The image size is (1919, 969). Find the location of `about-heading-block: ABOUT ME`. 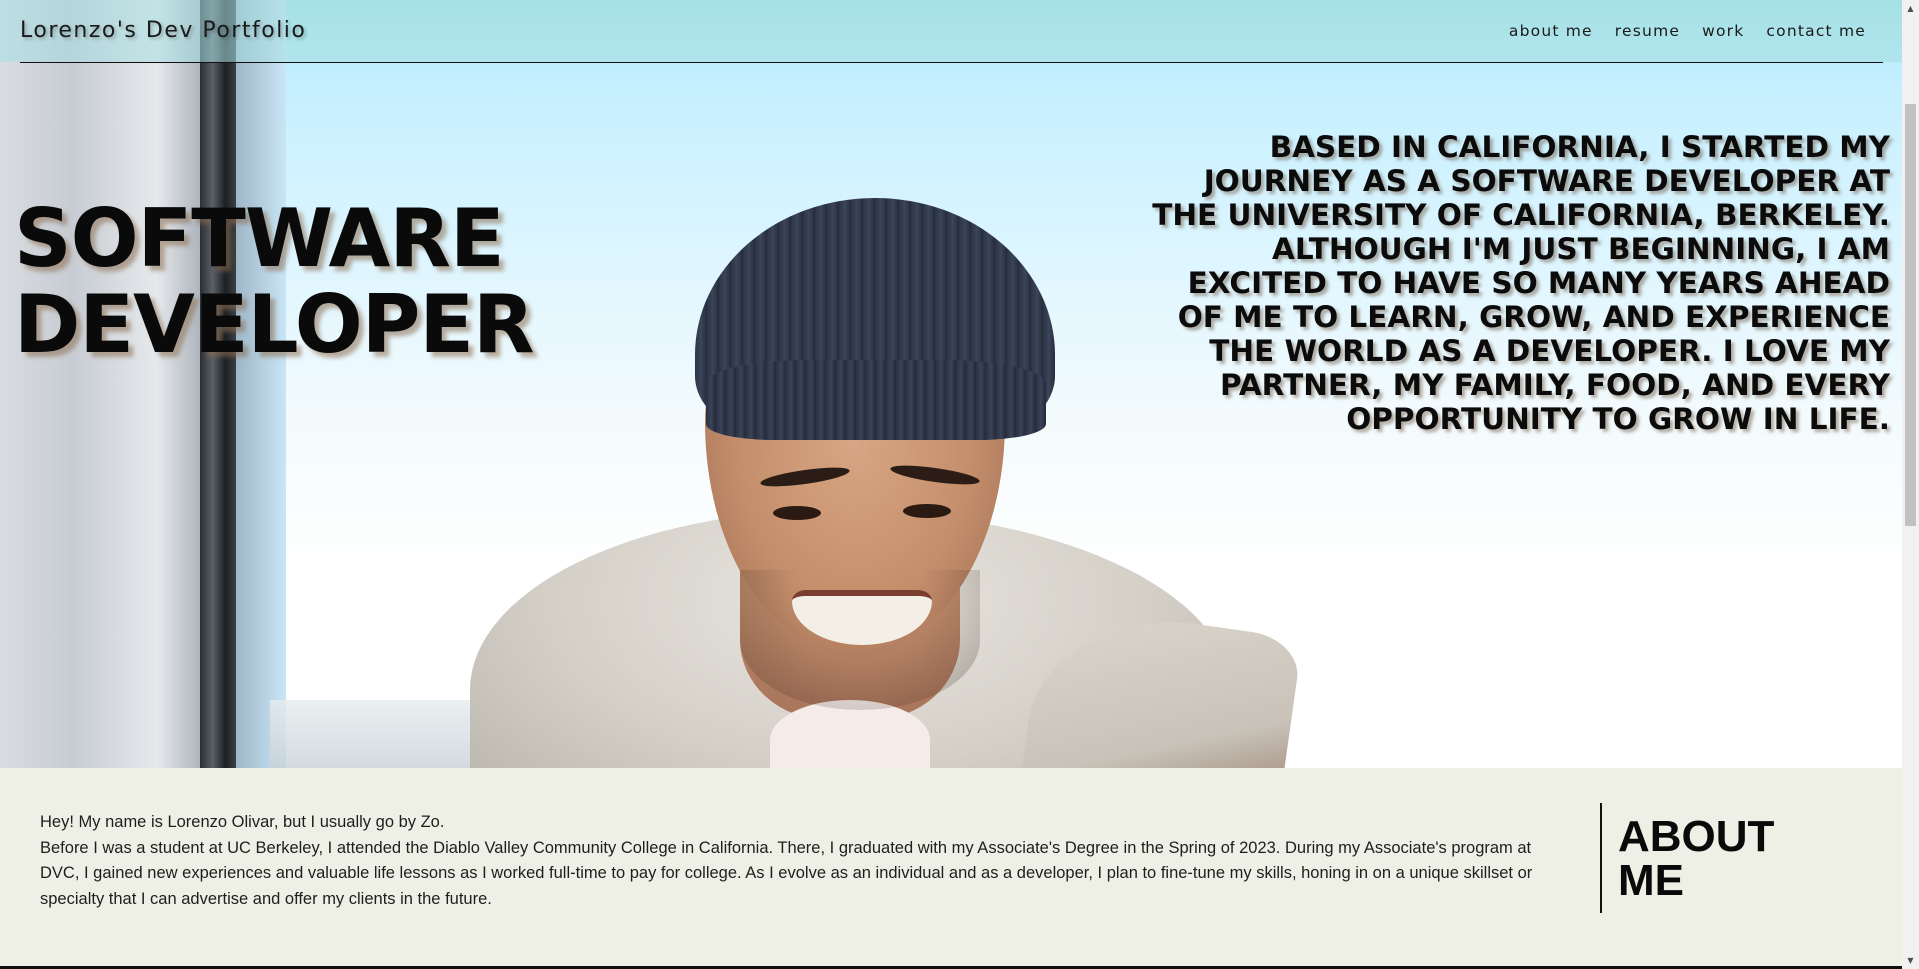

about-heading-block: ABOUT ME is located at coordinates (1700, 858).